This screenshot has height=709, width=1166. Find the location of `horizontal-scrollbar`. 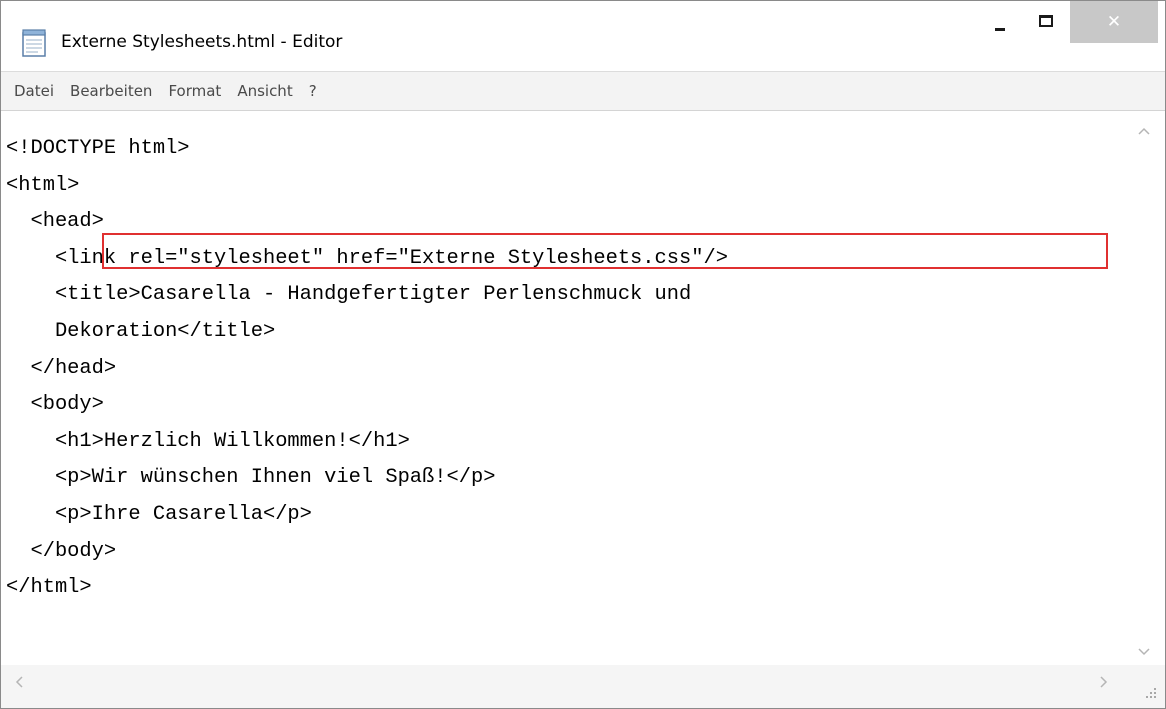

horizontal-scrollbar is located at coordinates (562, 686).